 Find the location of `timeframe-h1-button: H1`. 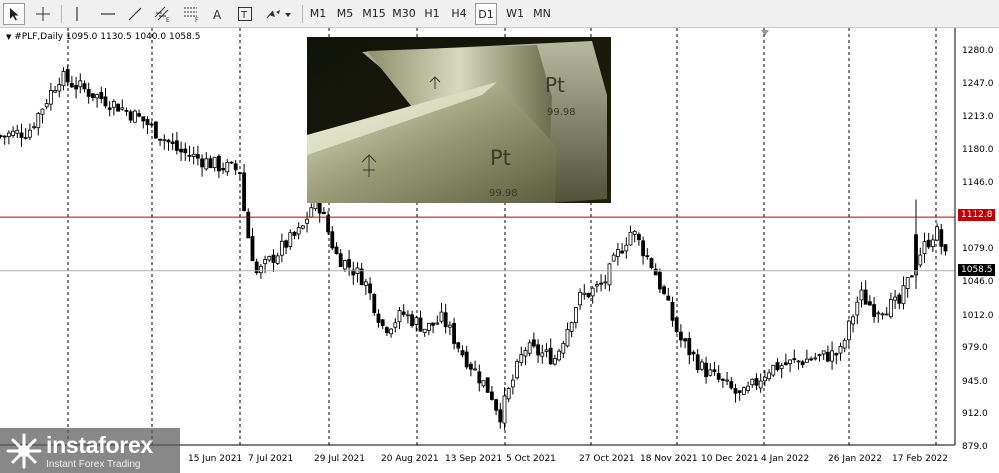

timeframe-h1-button: H1 is located at coordinates (432, 14).